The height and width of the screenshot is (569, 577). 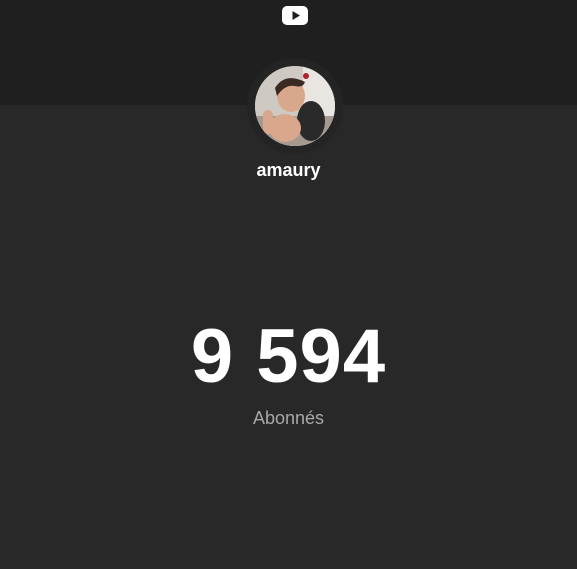 I want to click on subscriber-label: Abonnés, so click(x=288, y=418).